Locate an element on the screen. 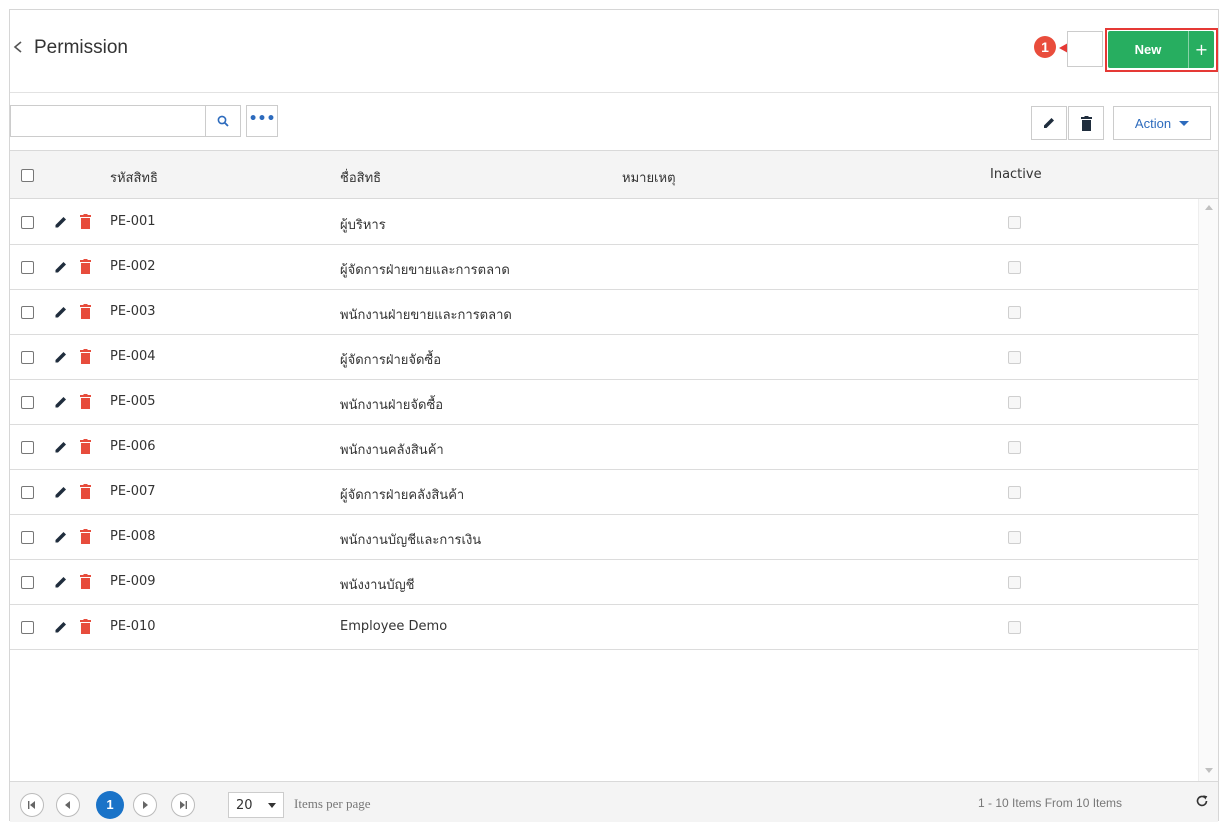 The height and width of the screenshot is (822, 1221). scroll-down-icon is located at coordinates (1209, 770).